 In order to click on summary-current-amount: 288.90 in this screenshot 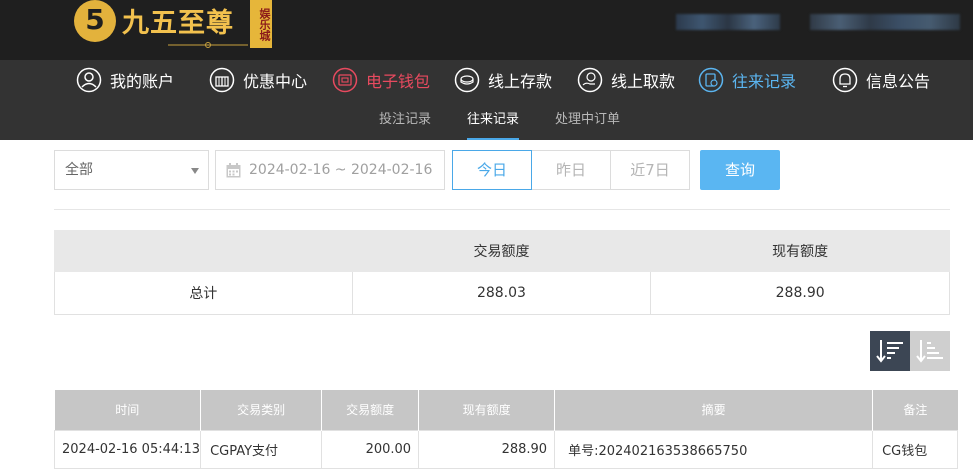, I will do `click(800, 293)`.